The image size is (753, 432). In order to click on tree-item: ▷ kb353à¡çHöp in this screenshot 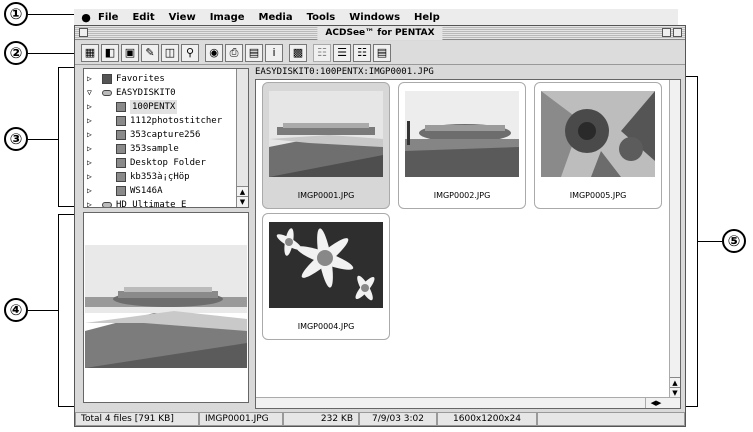, I will do `click(159, 177)`.